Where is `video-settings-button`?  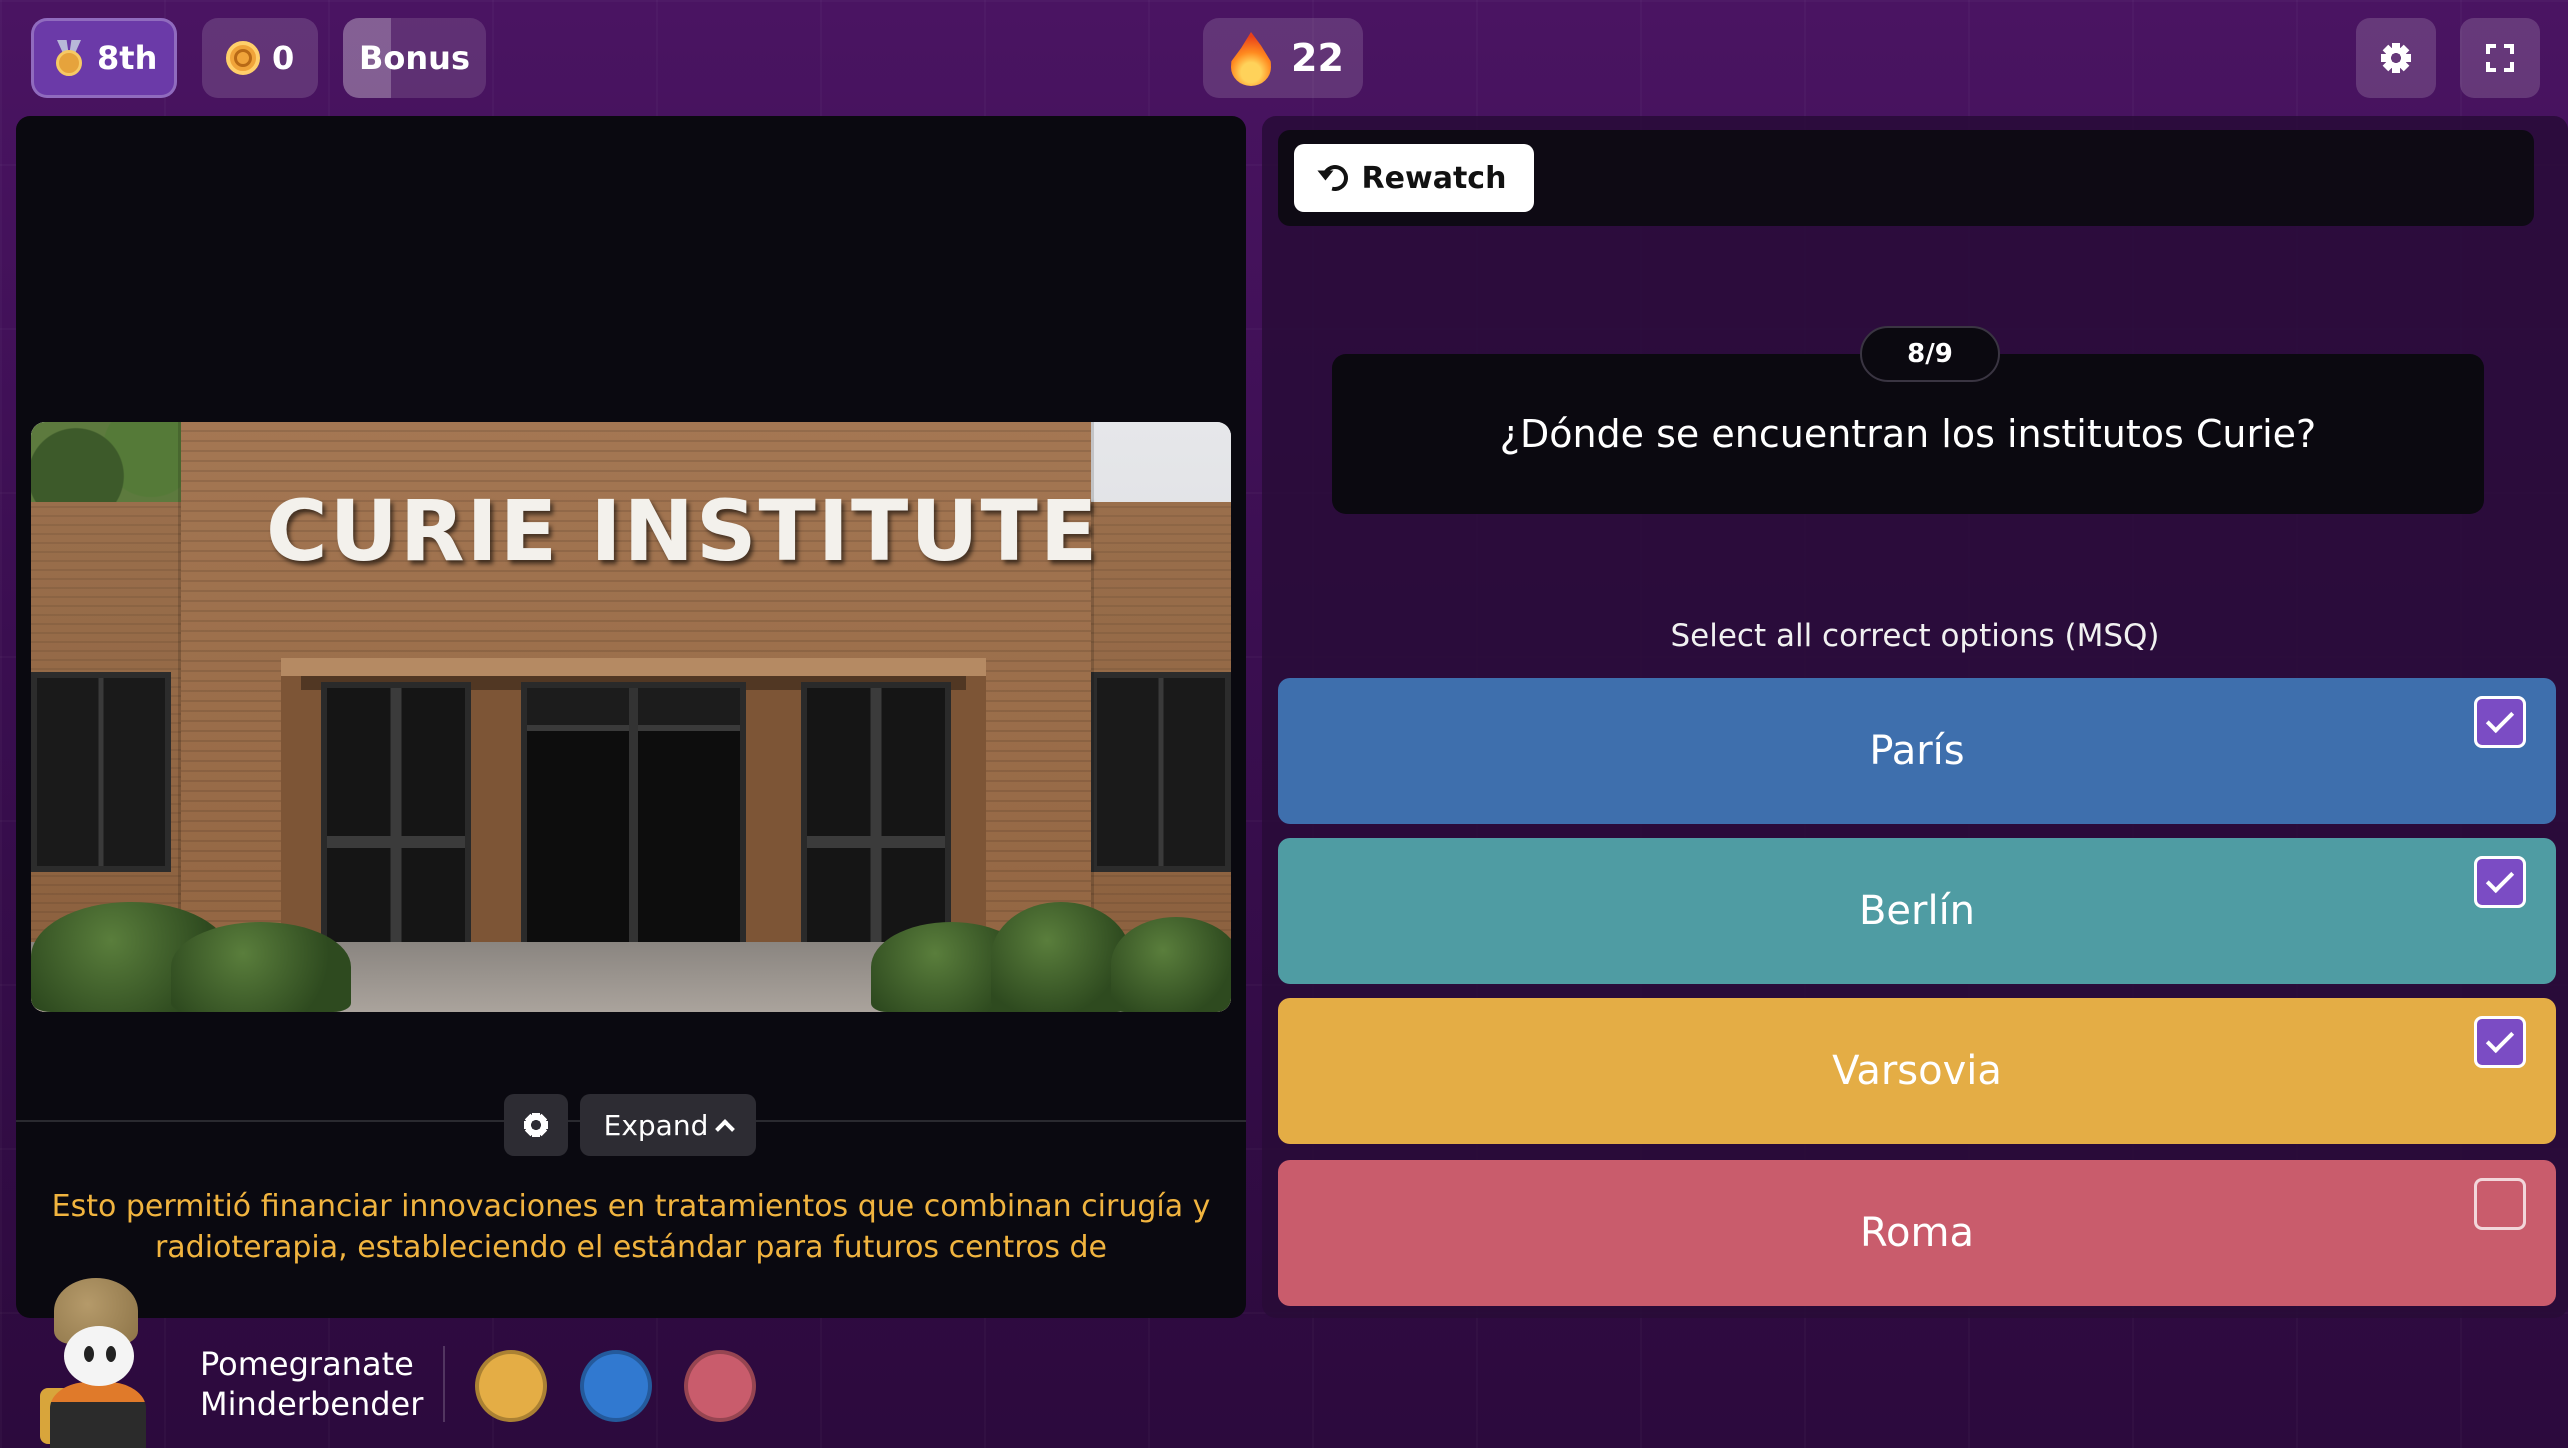 video-settings-button is located at coordinates (536, 1125).